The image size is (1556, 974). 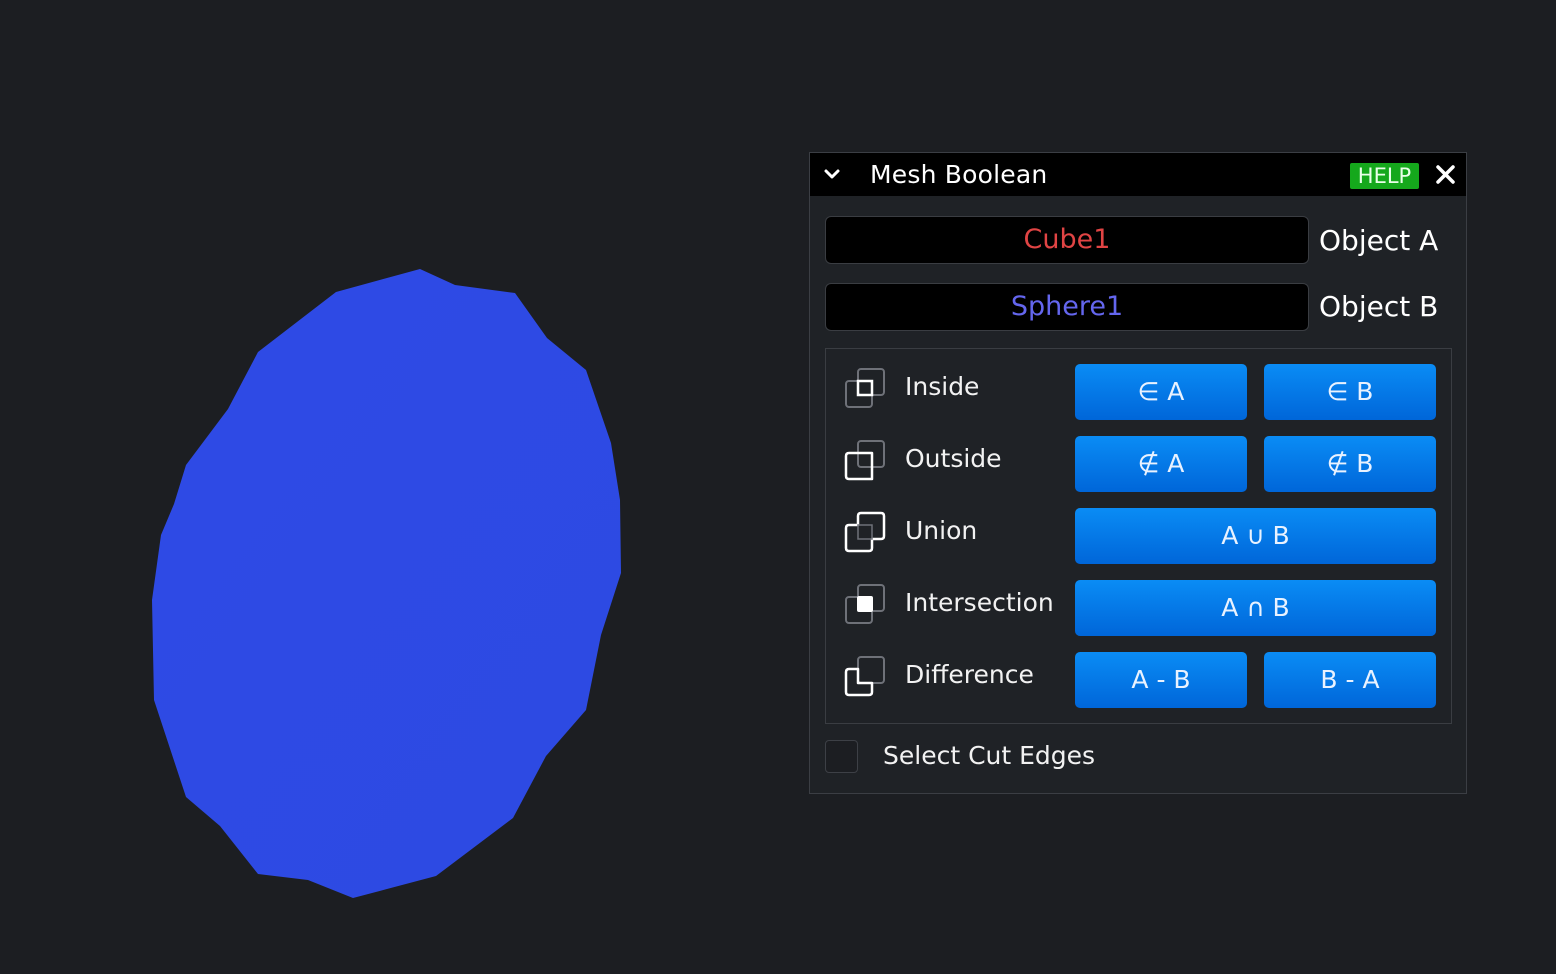 I want to click on operation-row-inside: Inside ∈ A ∈ B, so click(x=1138, y=393).